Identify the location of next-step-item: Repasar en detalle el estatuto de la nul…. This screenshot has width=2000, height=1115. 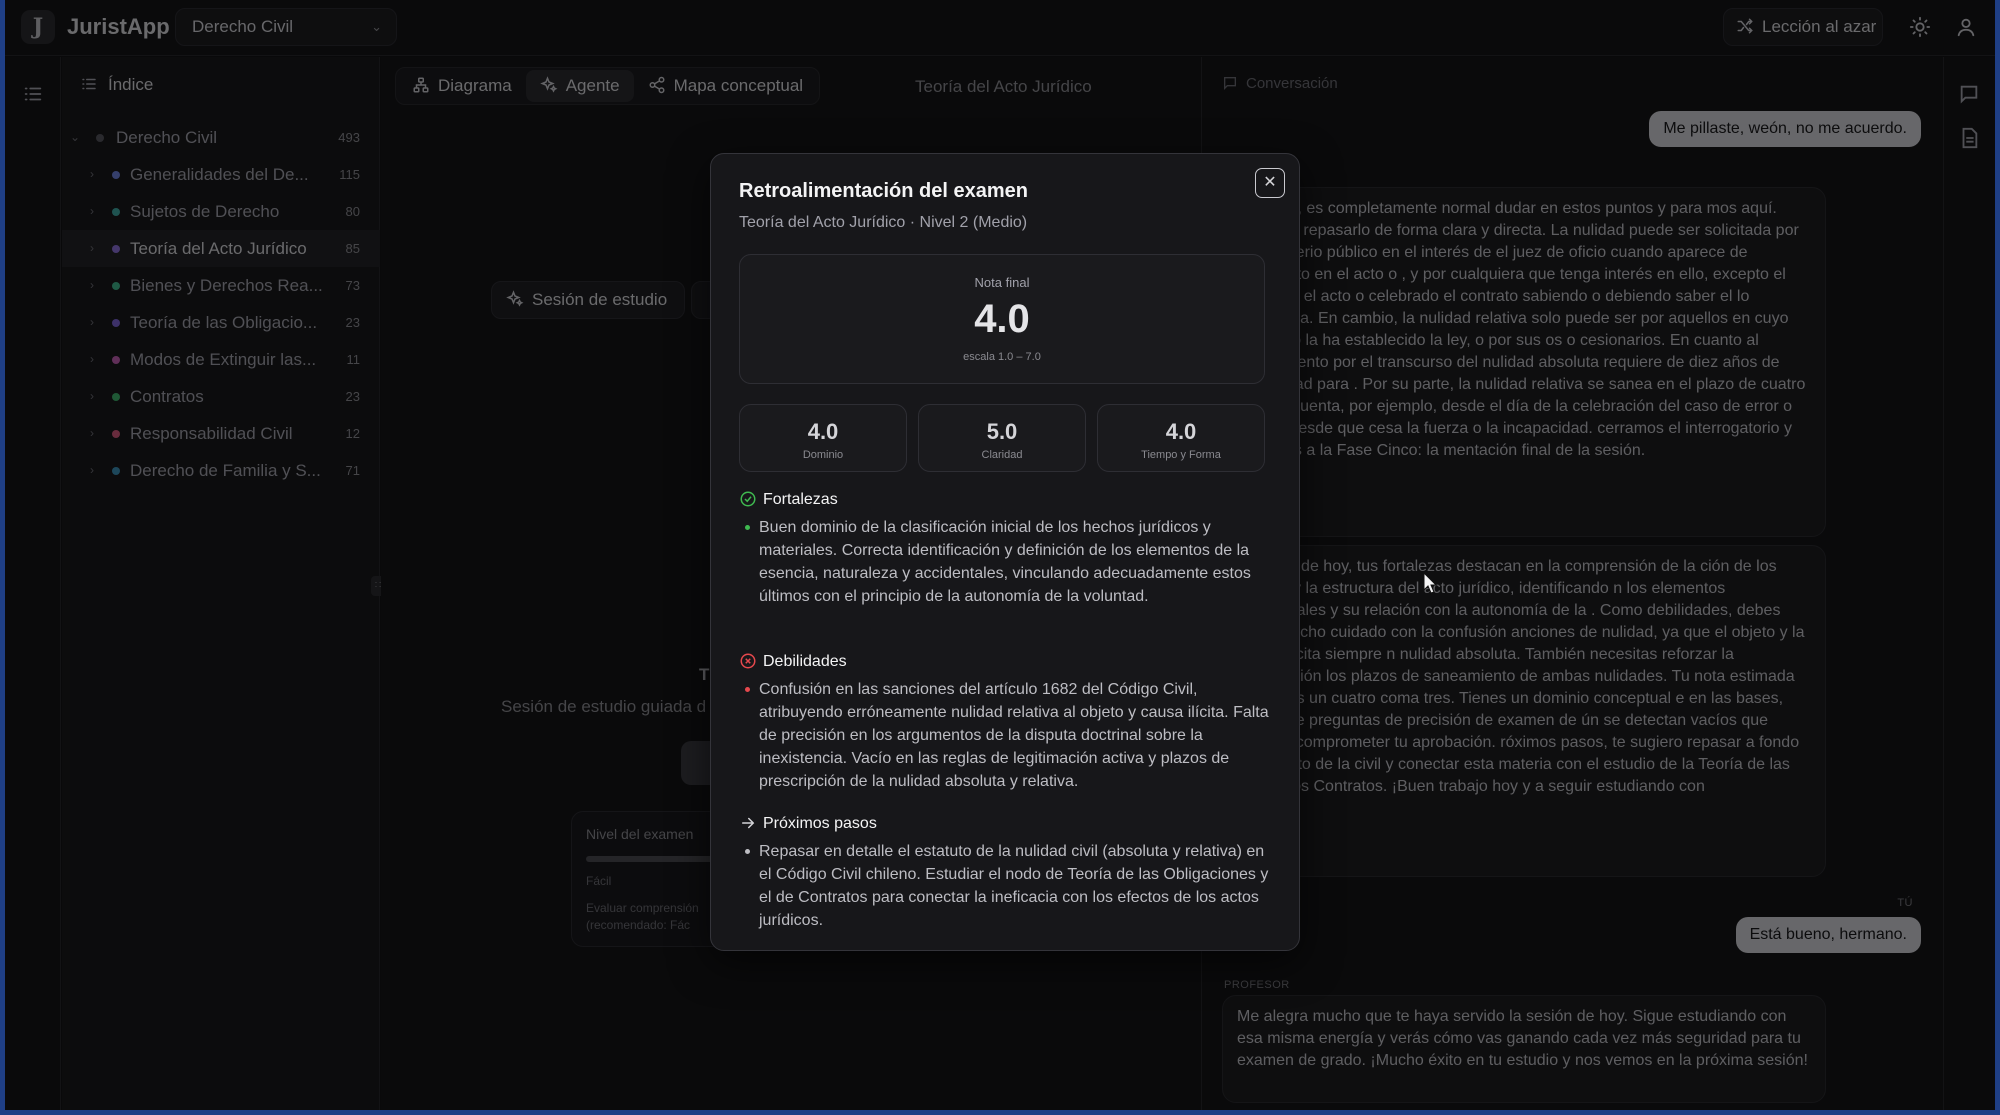
(1007, 886).